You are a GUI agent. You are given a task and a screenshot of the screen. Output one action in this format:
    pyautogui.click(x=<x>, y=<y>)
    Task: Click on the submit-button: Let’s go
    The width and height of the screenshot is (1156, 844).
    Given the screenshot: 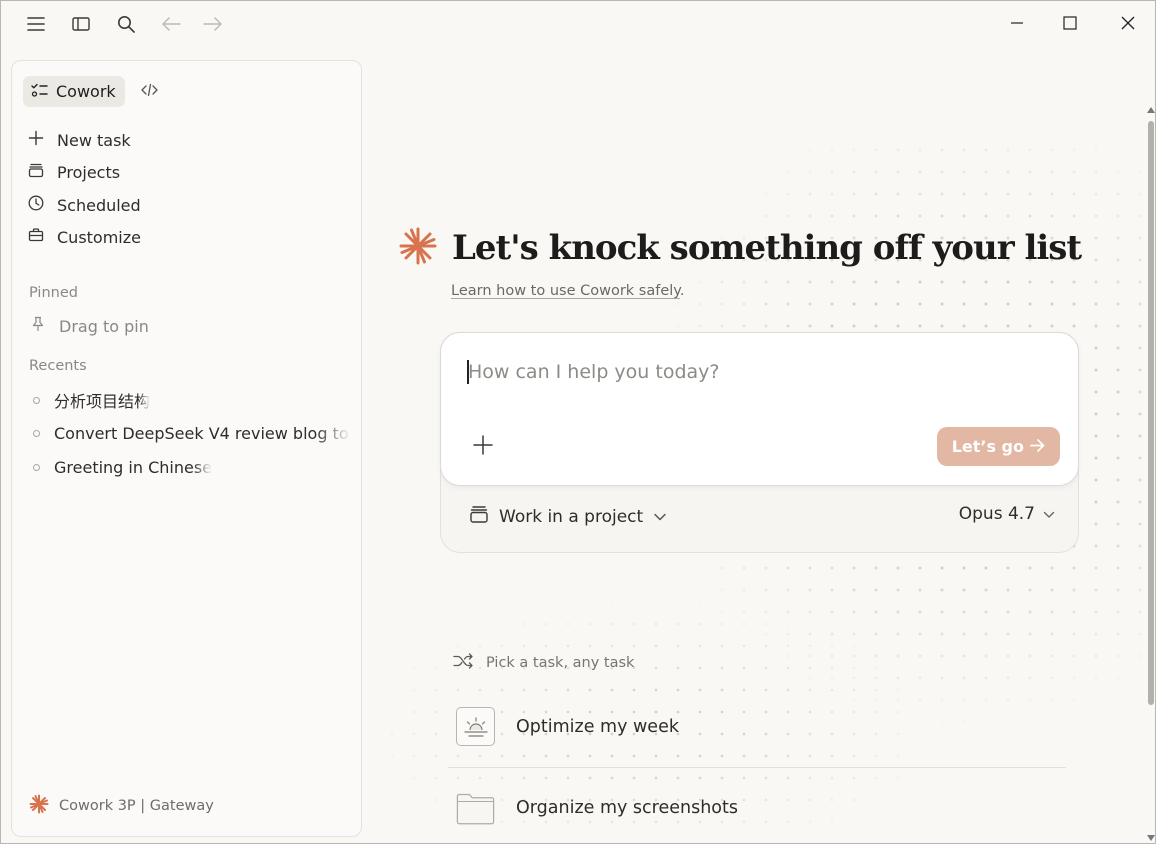 What is the action you would take?
    pyautogui.click(x=998, y=446)
    